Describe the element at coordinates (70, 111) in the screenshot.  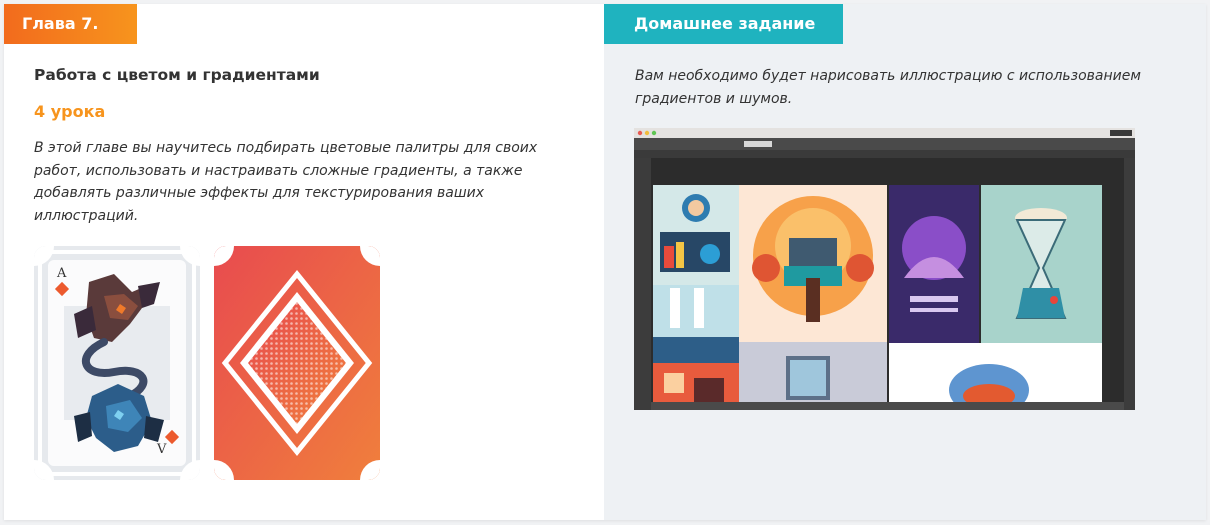
I see `lessons-count: 4 урока` at that location.